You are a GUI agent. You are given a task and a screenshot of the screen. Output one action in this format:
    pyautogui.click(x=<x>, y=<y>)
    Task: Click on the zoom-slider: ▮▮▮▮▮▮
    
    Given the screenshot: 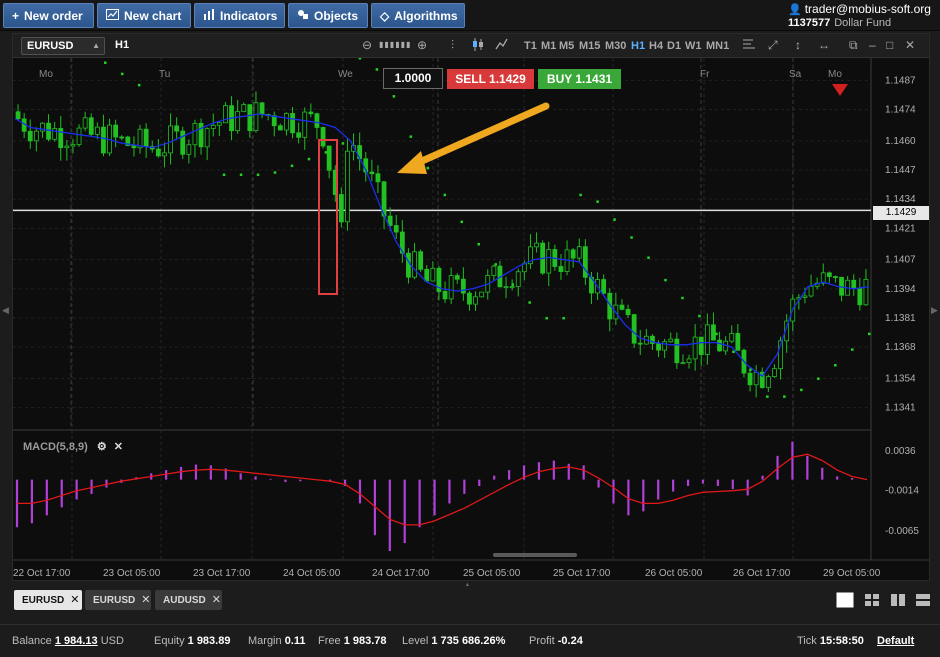 What is the action you would take?
    pyautogui.click(x=395, y=44)
    